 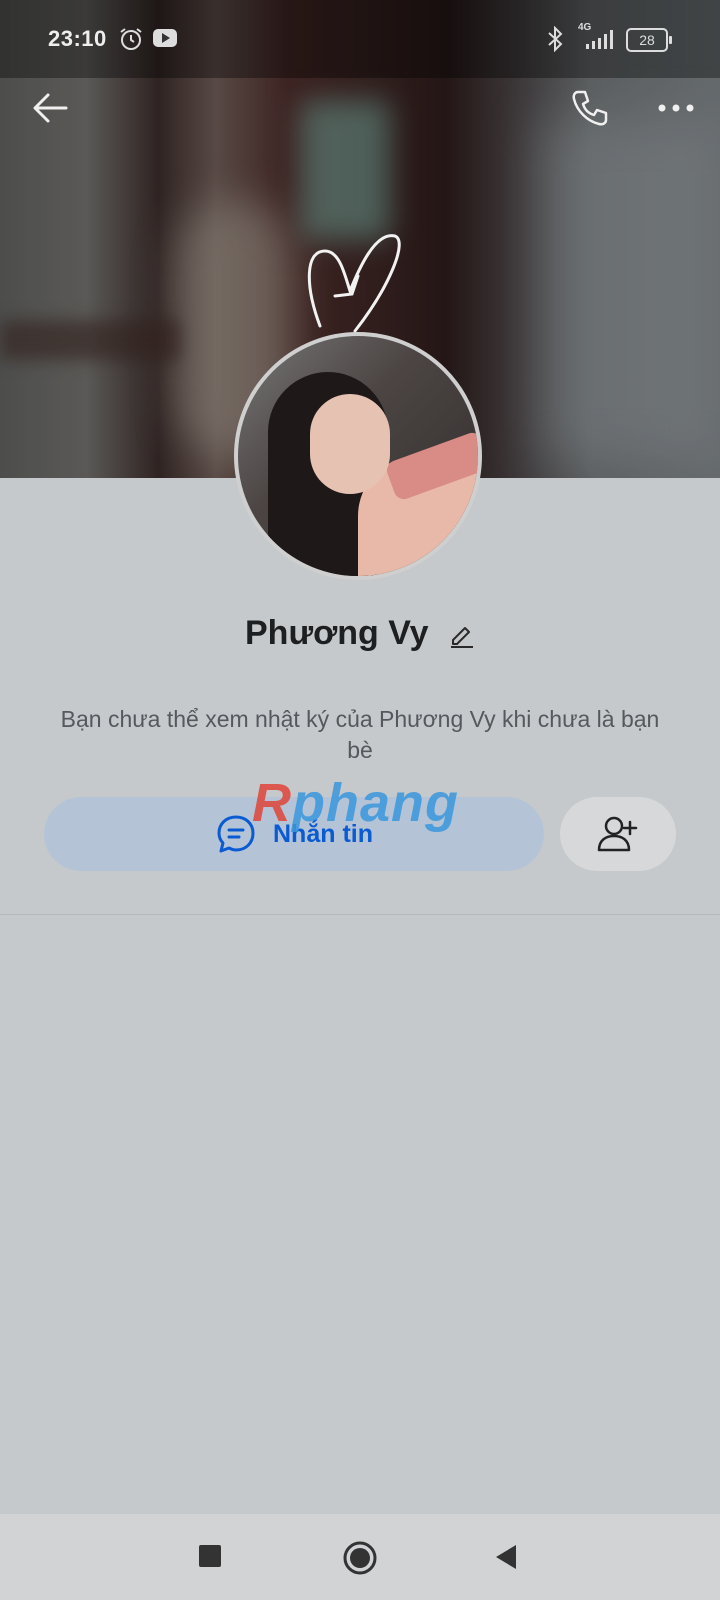 I want to click on top-nav, so click(x=360, y=106).